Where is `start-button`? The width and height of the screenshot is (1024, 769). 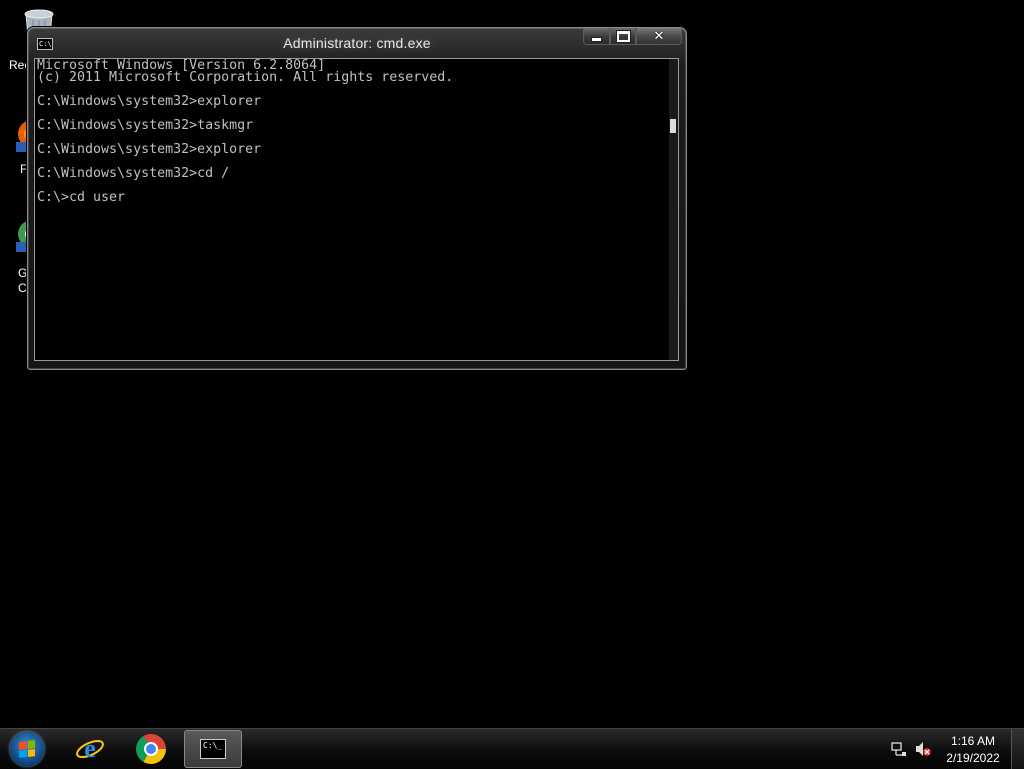 start-button is located at coordinates (27, 749).